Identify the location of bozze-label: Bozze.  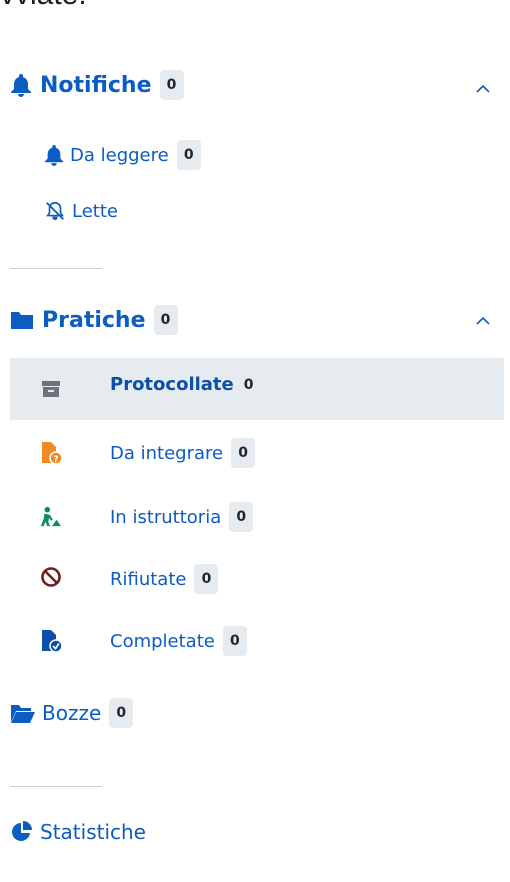
(72, 713).